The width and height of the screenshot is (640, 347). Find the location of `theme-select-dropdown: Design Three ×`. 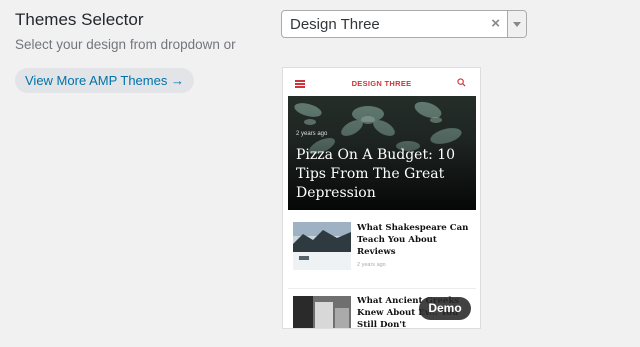

theme-select-dropdown: Design Three × is located at coordinates (404, 24).